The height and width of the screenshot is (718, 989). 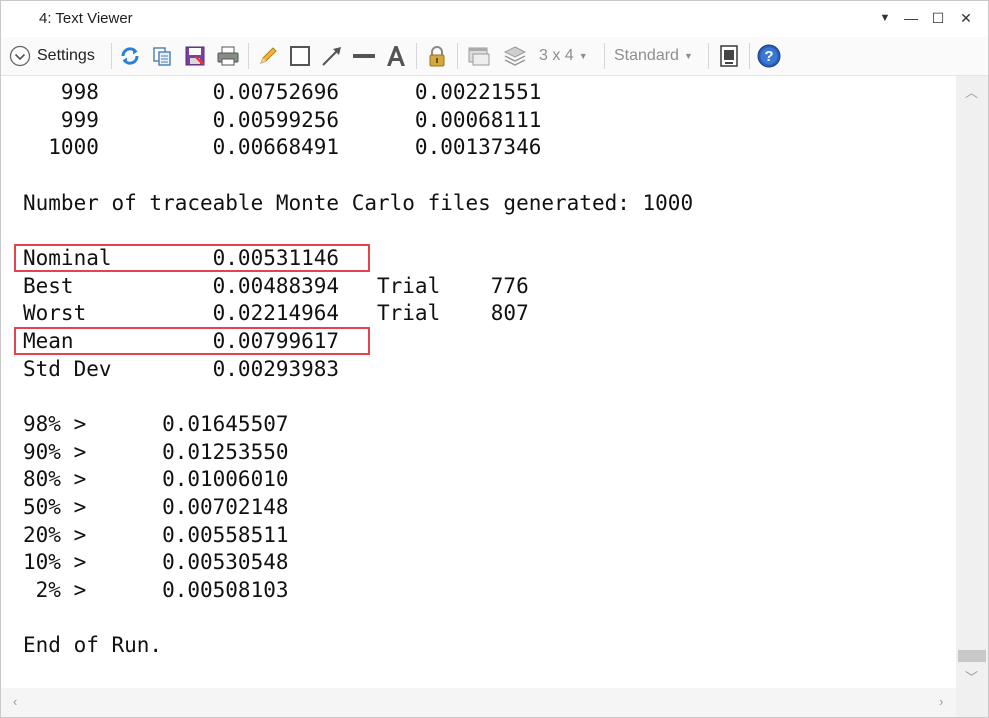 I want to click on text-line: Std Dev 0.00293983, so click(x=181, y=369).